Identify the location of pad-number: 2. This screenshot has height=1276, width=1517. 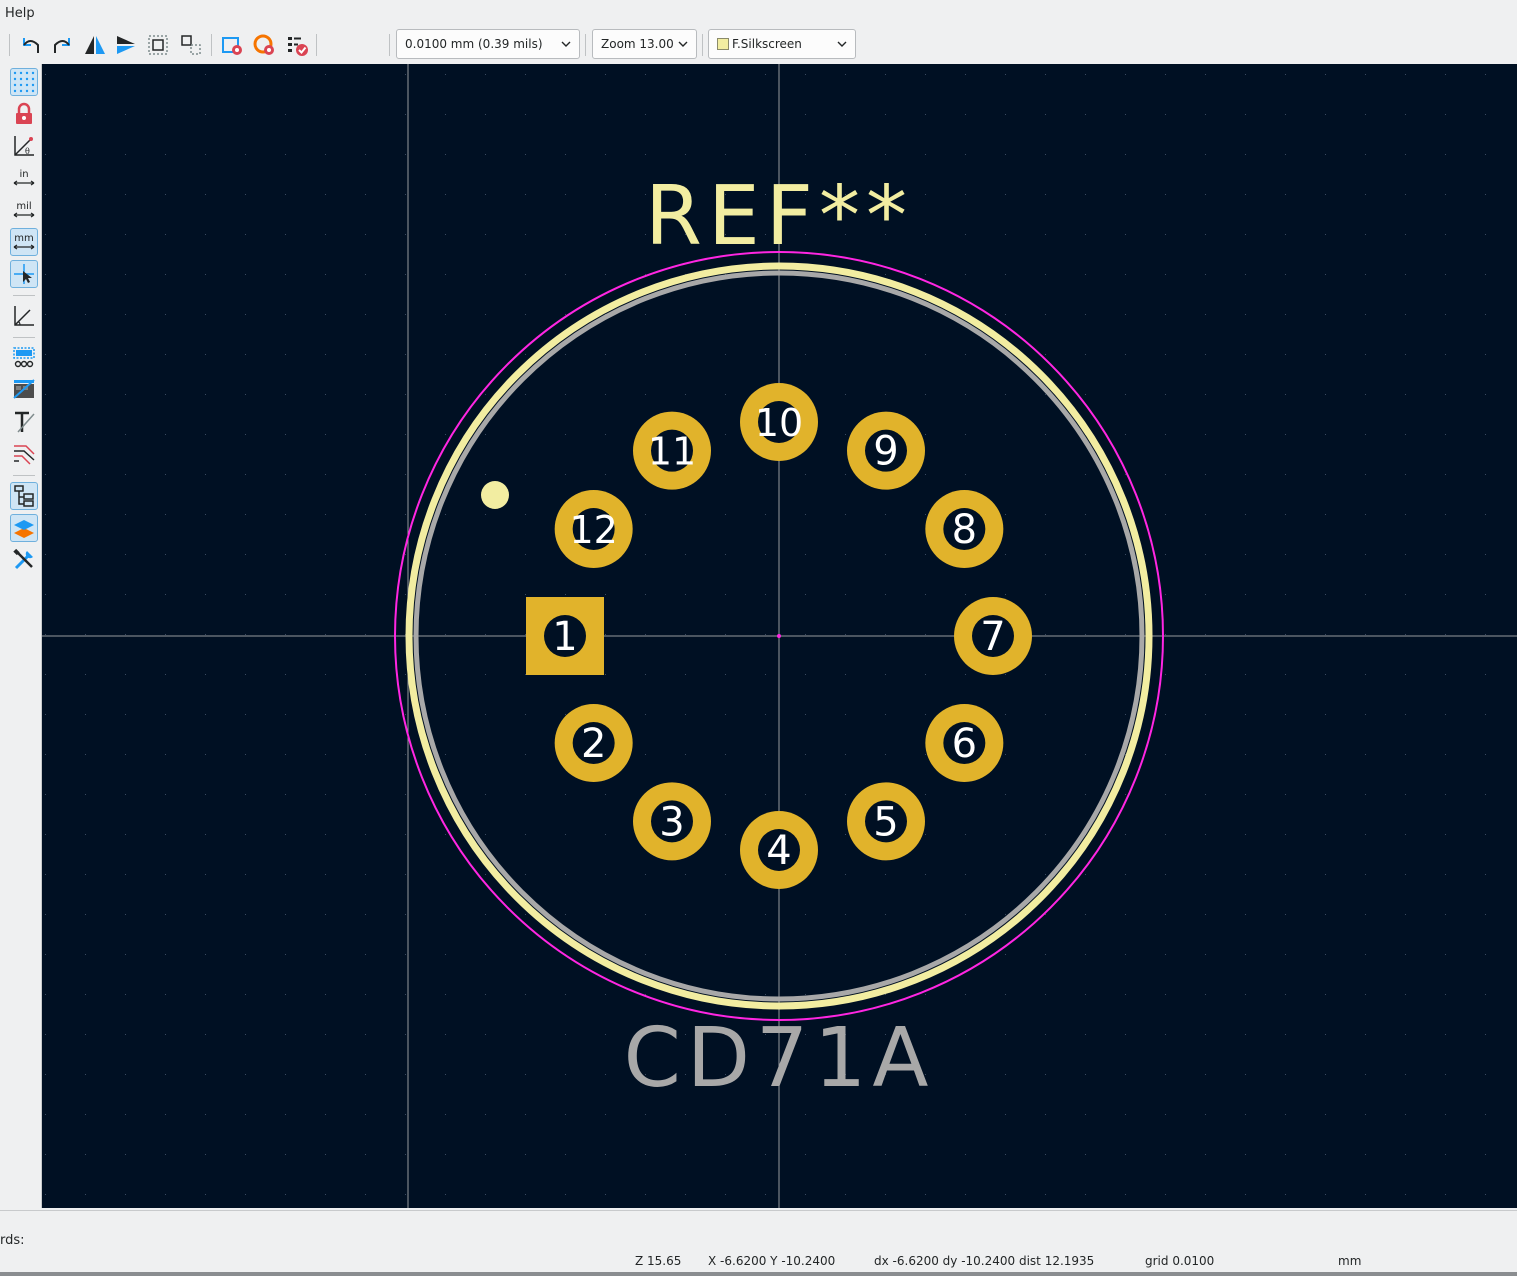
(593, 744).